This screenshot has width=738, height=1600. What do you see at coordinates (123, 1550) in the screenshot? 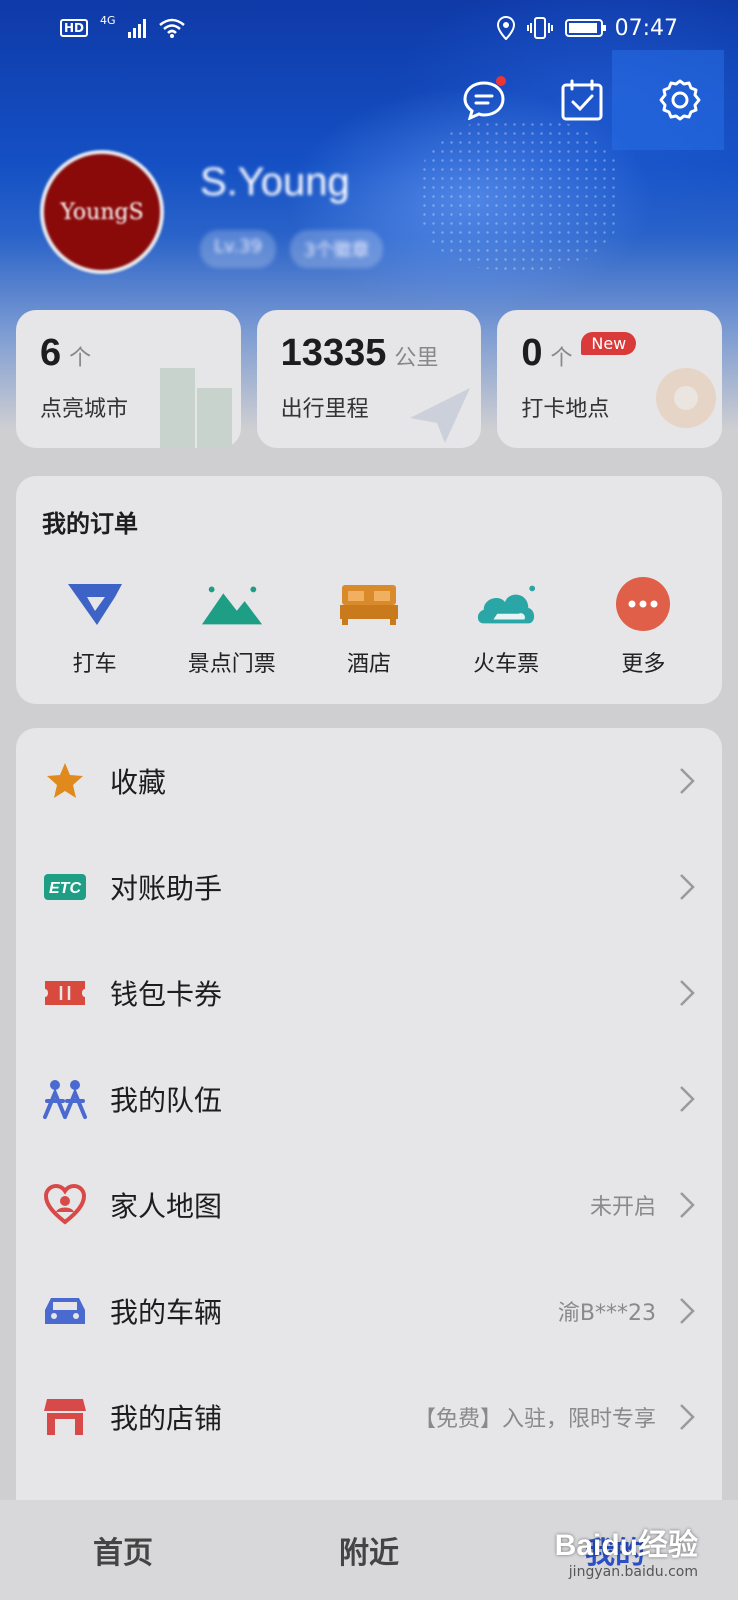
I see `tab-home: 首页` at bounding box center [123, 1550].